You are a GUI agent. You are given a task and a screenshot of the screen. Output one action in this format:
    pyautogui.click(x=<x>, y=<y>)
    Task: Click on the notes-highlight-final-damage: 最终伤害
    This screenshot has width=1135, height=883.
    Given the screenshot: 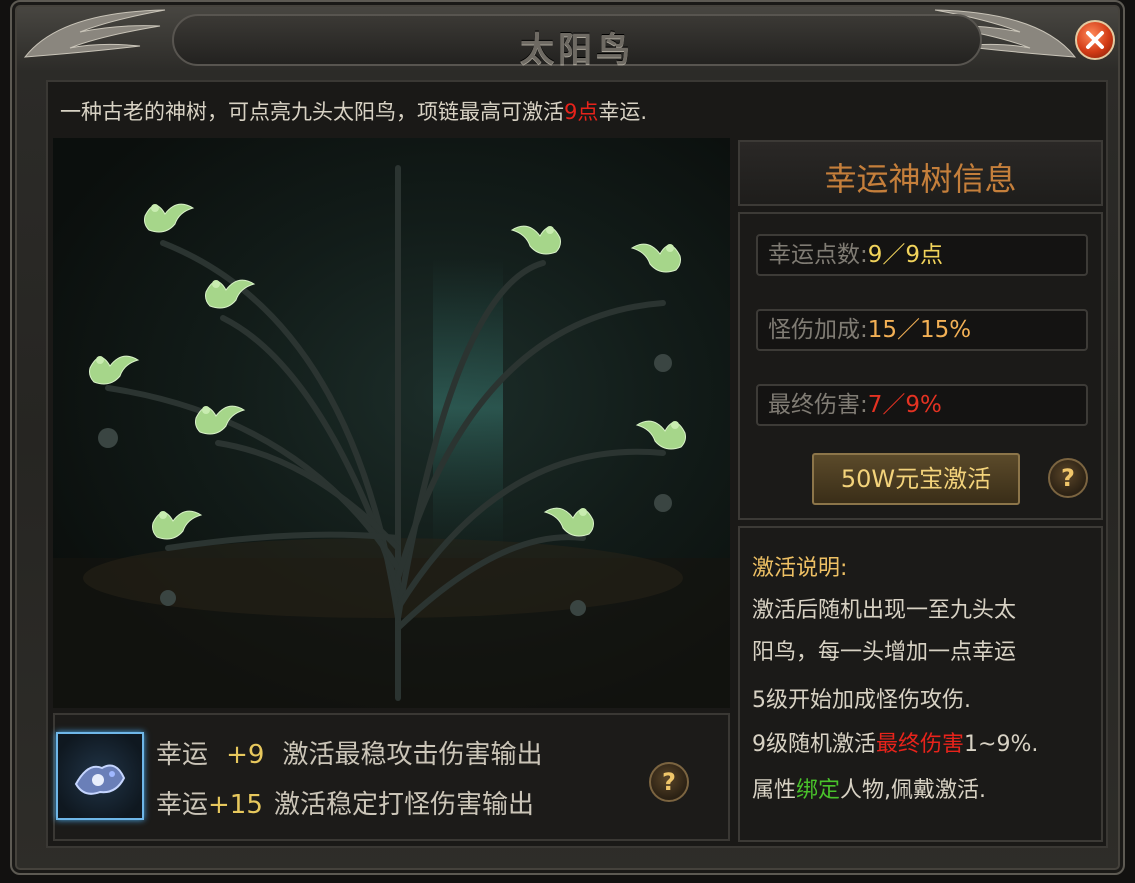 What is the action you would take?
    pyautogui.click(x=920, y=744)
    